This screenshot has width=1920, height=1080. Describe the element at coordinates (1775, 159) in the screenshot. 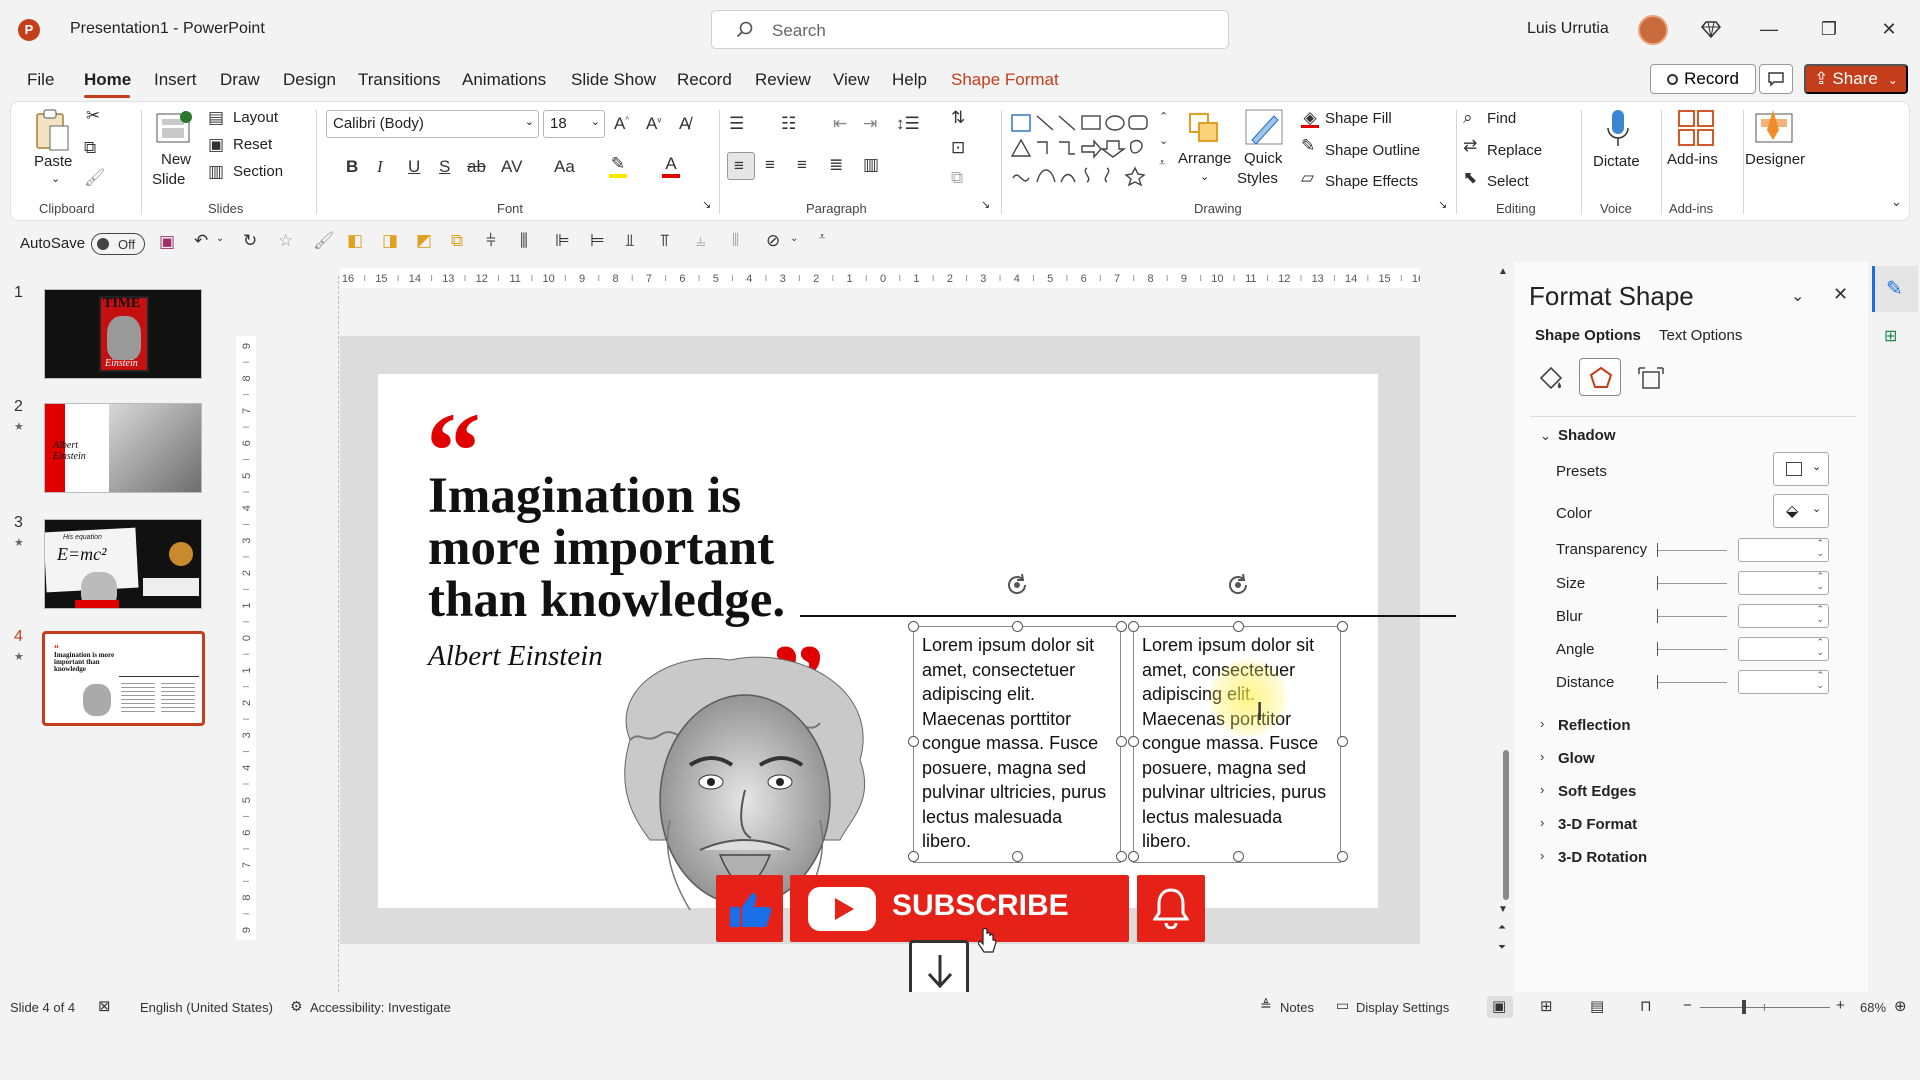

I see `designer-button: Designer` at that location.